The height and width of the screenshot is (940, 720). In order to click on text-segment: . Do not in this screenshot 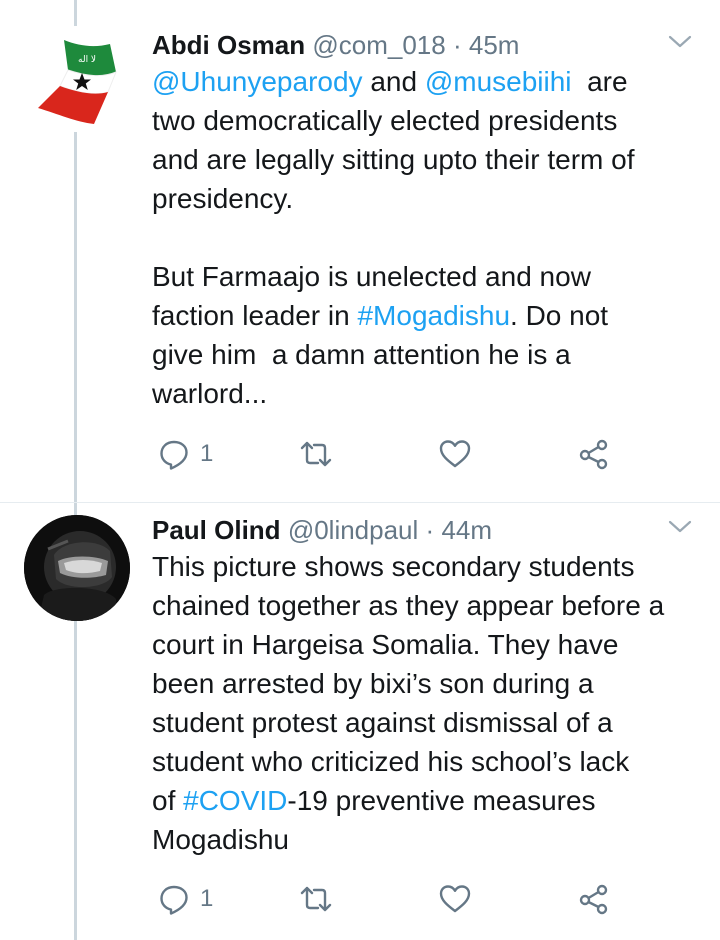, I will do `click(559, 315)`.